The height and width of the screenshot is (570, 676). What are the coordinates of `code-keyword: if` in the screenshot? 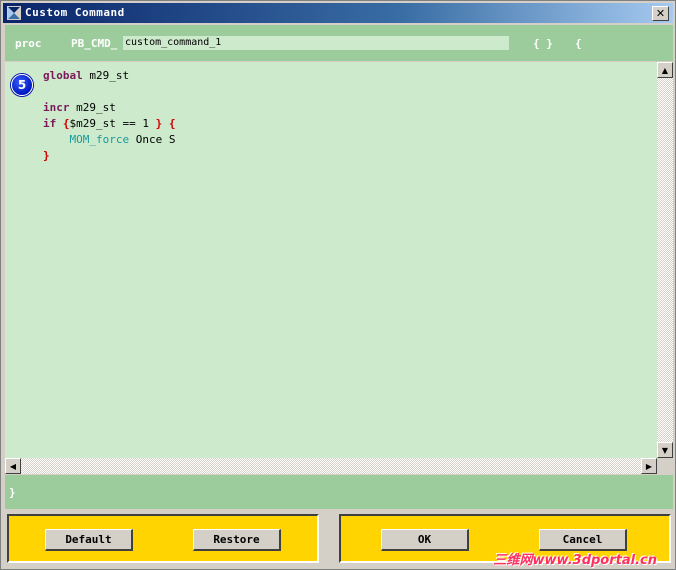 It's located at (50, 123).